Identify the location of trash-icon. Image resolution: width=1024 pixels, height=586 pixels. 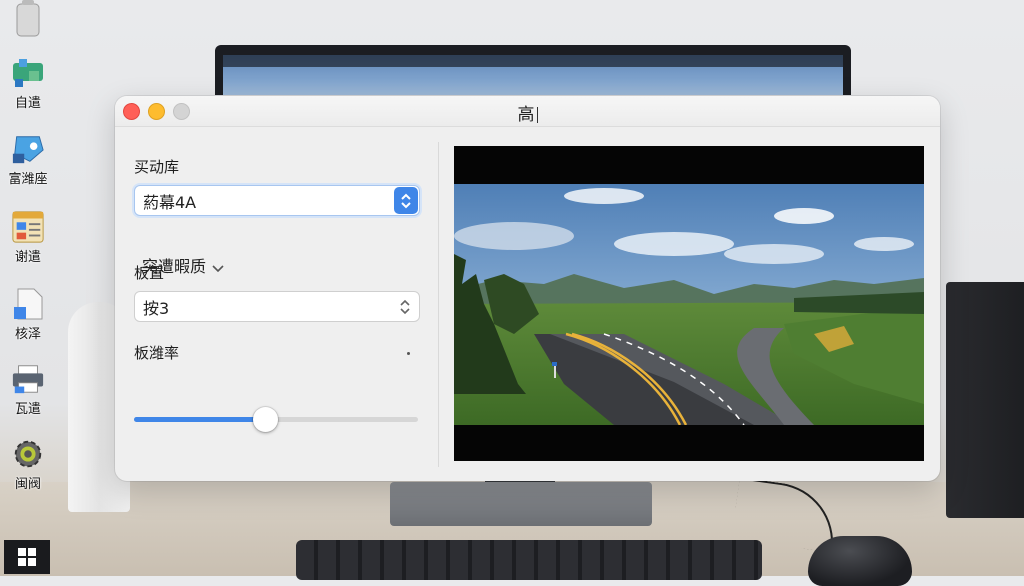
(28, 18).